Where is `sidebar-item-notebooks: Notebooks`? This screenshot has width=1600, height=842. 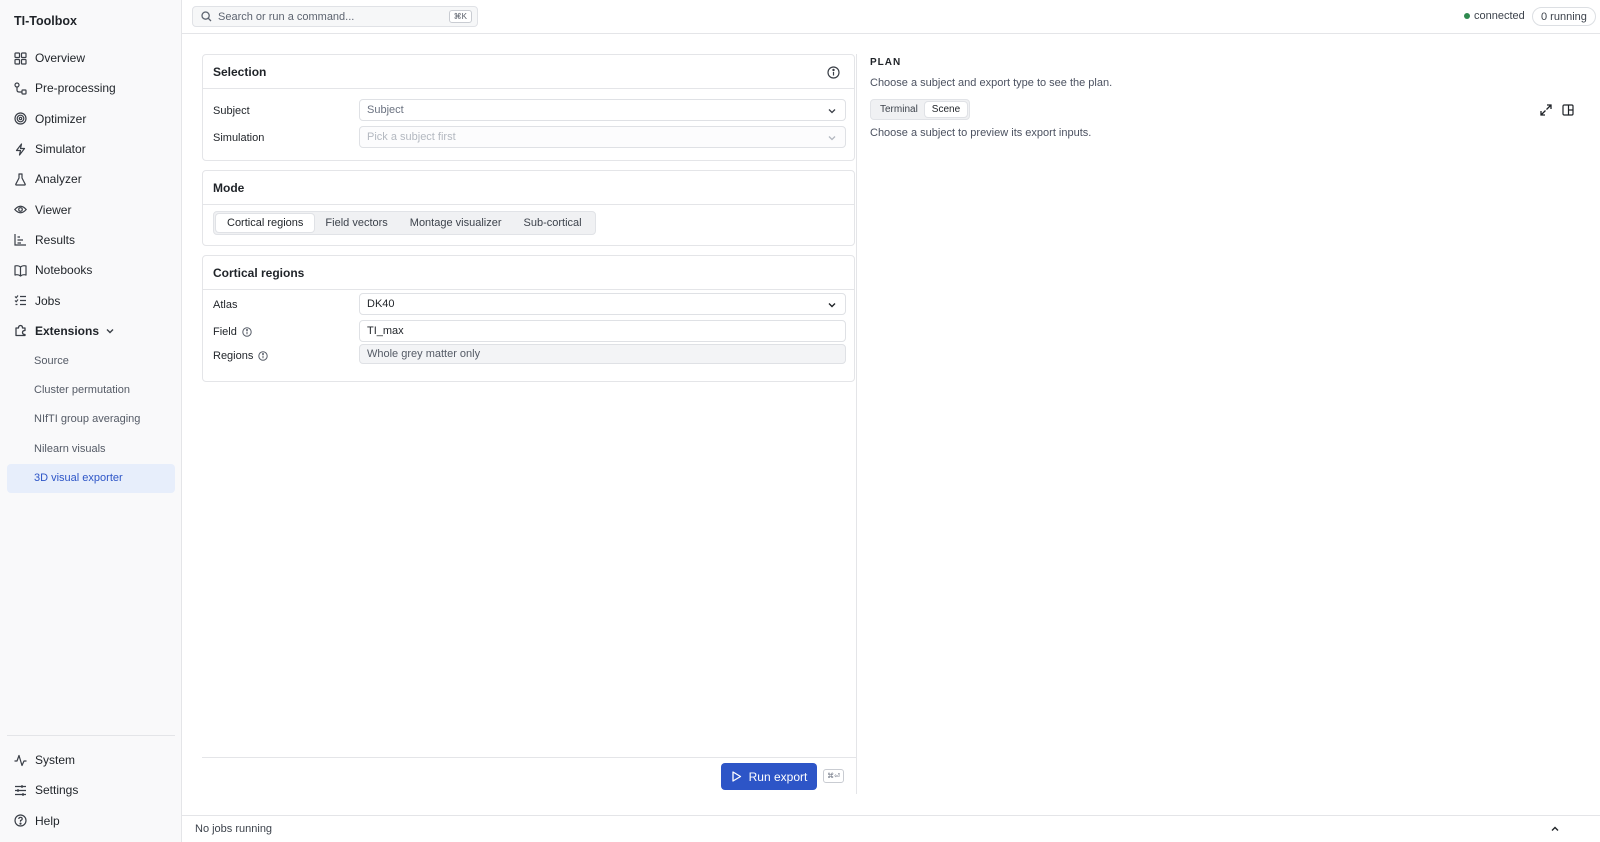 sidebar-item-notebooks: Notebooks is located at coordinates (91, 270).